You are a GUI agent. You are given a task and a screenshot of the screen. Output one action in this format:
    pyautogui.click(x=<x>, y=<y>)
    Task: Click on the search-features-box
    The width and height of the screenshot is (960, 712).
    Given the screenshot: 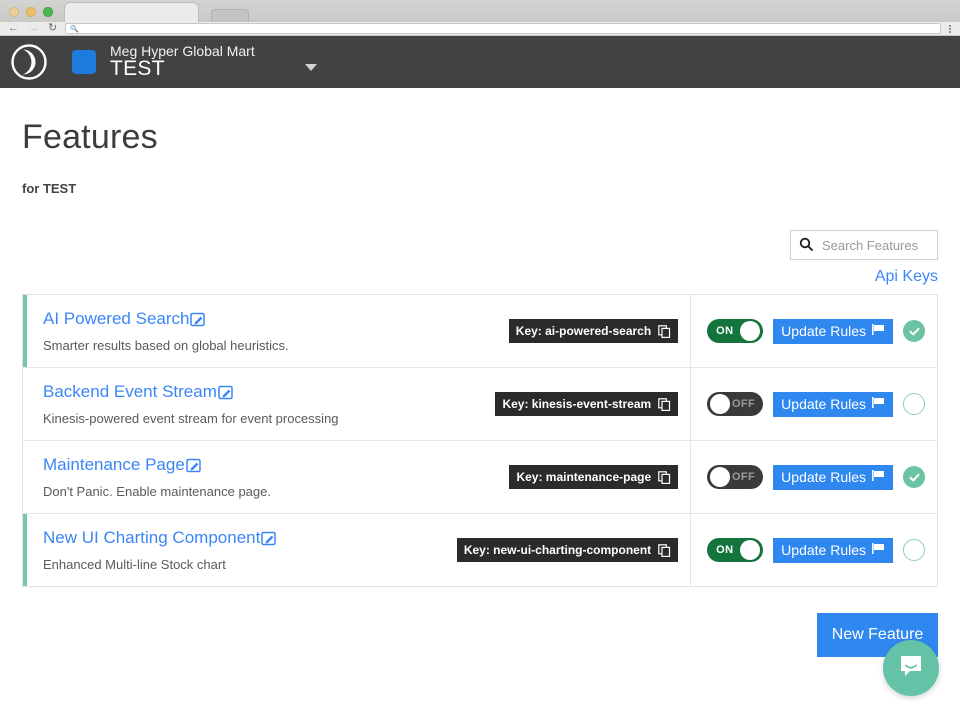 What is the action you would take?
    pyautogui.click(x=864, y=245)
    